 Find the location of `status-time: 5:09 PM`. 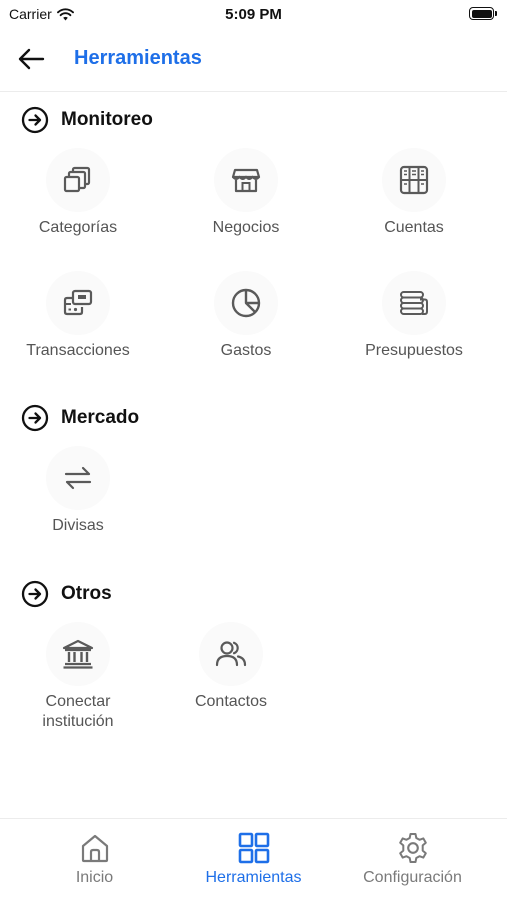

status-time: 5:09 PM is located at coordinates (253, 14).